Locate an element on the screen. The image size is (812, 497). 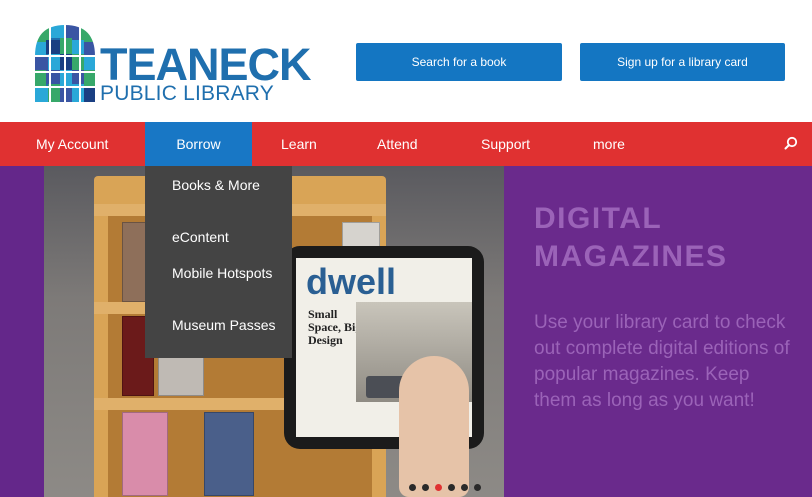
nav-support: Support is located at coordinates (505, 144).